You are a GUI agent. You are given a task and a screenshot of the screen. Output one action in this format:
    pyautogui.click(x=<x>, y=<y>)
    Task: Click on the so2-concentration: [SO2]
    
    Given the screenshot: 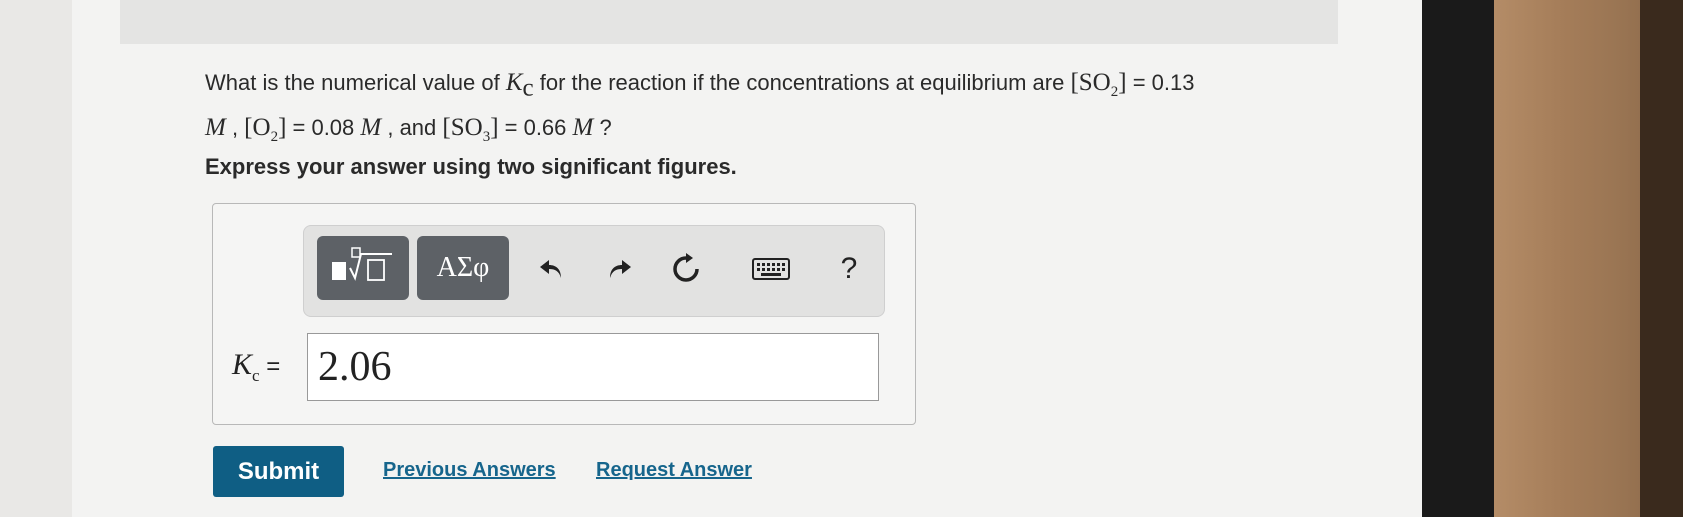 What is the action you would take?
    pyautogui.click(x=1098, y=84)
    